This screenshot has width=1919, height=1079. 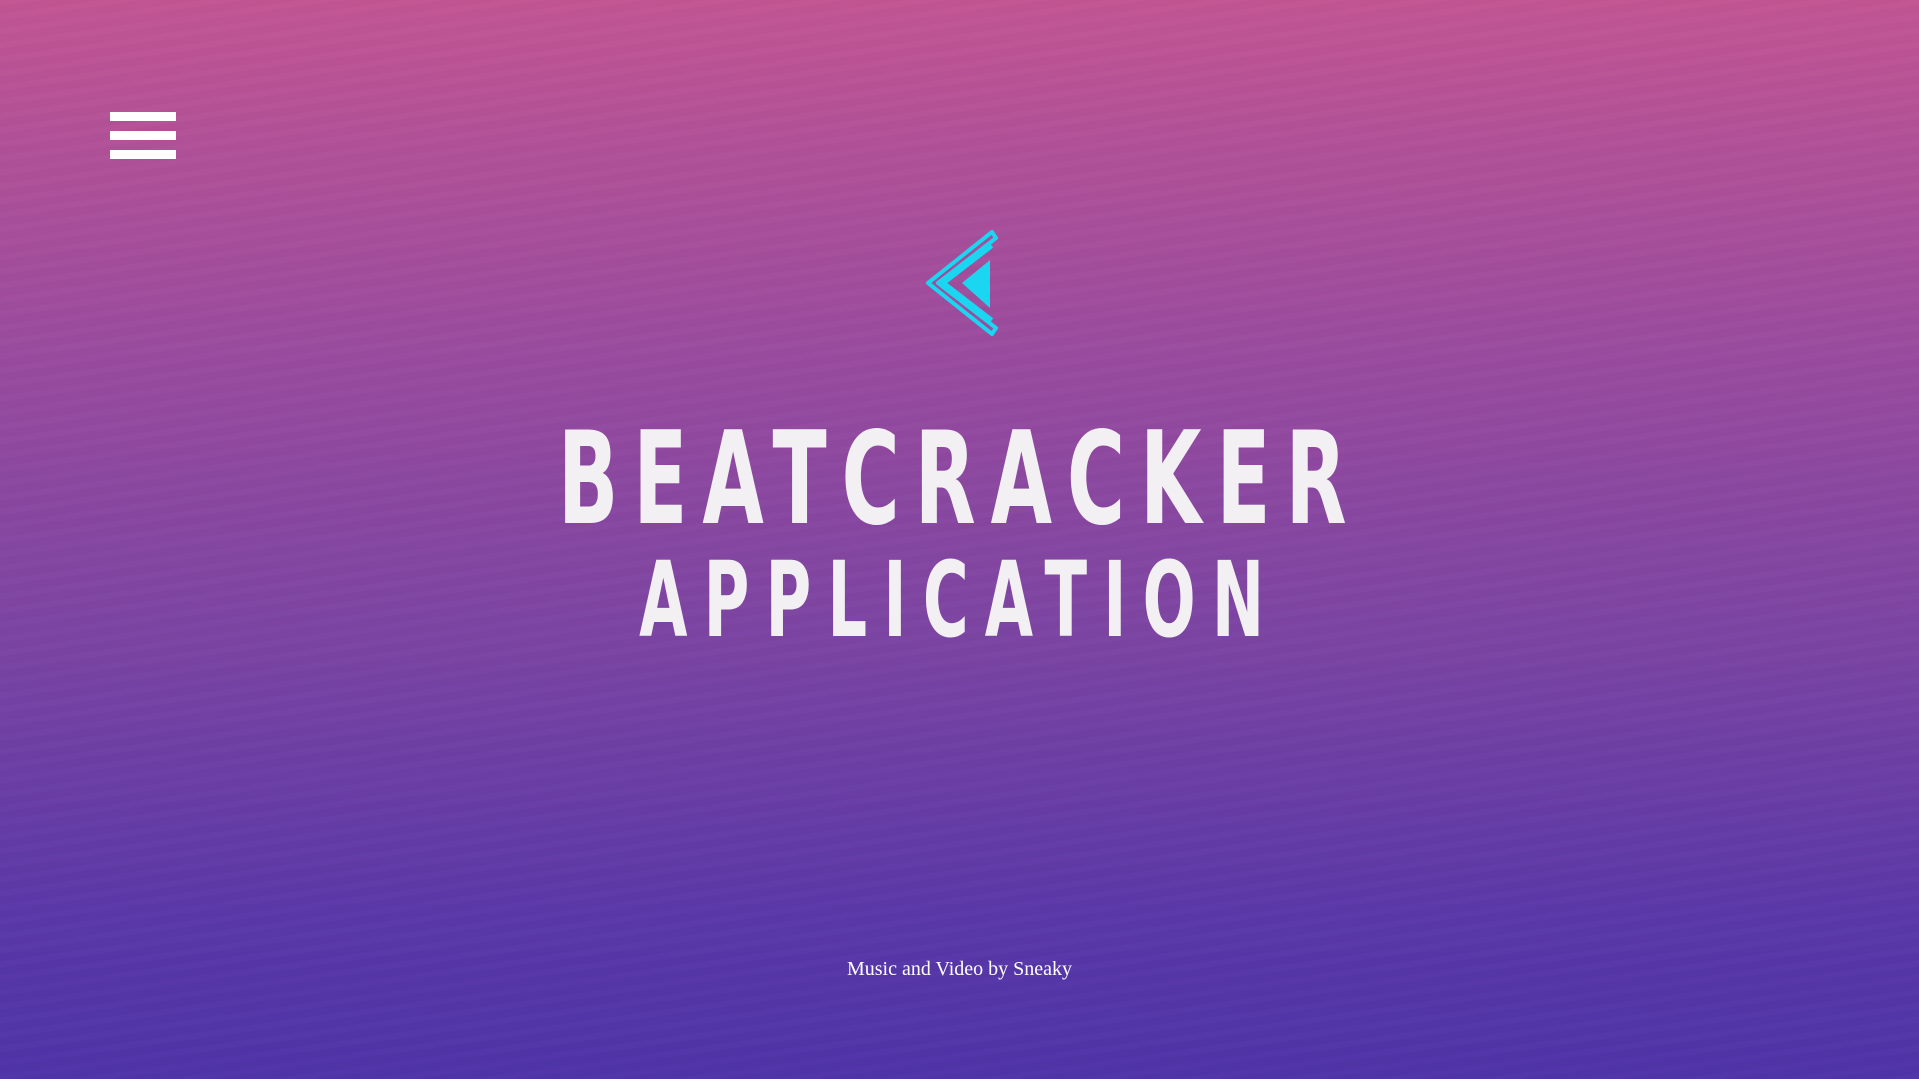 I want to click on app-subtitle: APPLICATION, so click(x=960, y=600).